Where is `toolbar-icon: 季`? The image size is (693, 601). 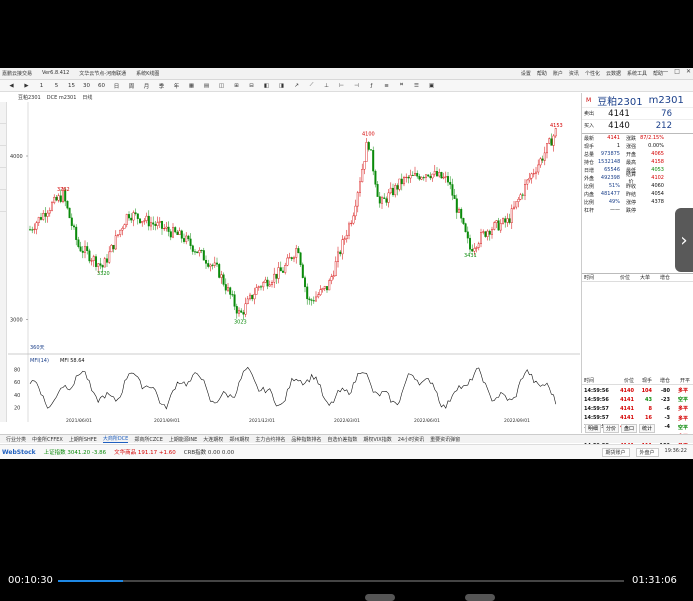 toolbar-icon: 季 is located at coordinates (161, 86).